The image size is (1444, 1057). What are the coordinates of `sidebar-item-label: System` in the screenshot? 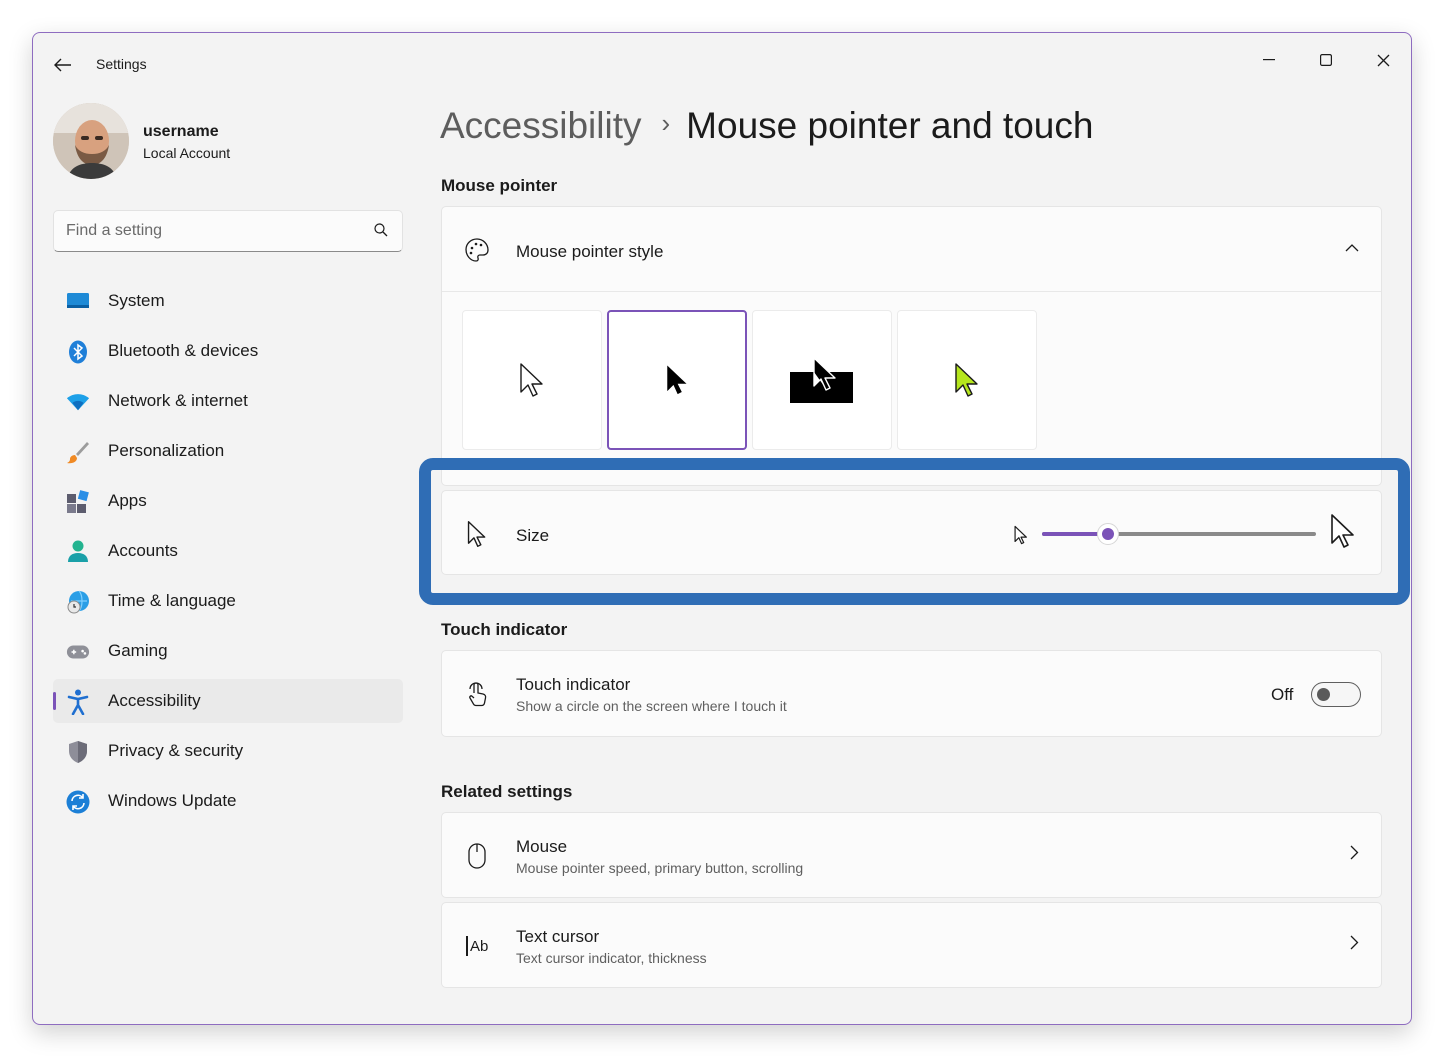 It's located at (136, 300).